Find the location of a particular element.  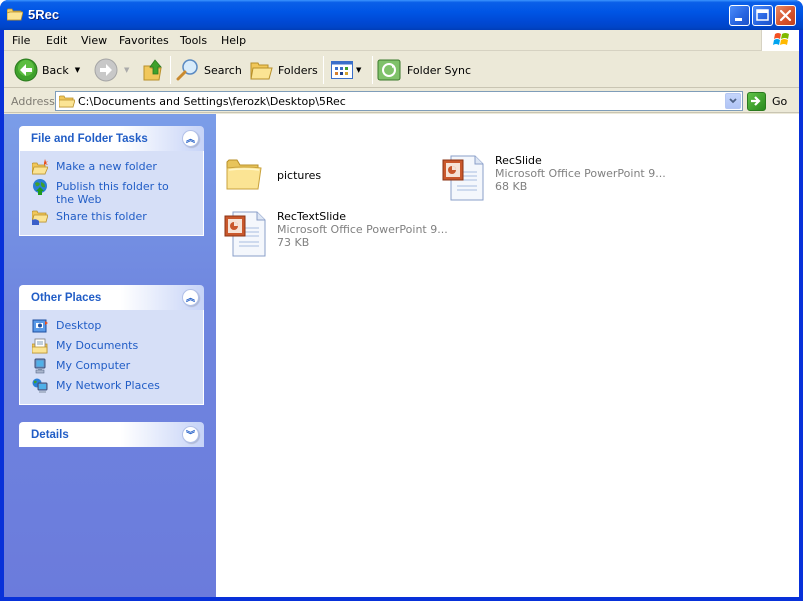

new-folder-icon is located at coordinates (40, 167).